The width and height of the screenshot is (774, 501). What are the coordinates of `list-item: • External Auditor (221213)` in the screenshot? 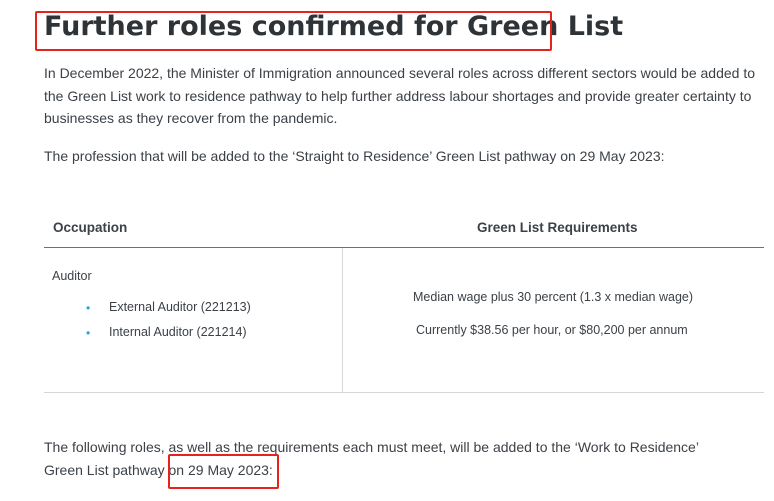 It's located at (167, 310).